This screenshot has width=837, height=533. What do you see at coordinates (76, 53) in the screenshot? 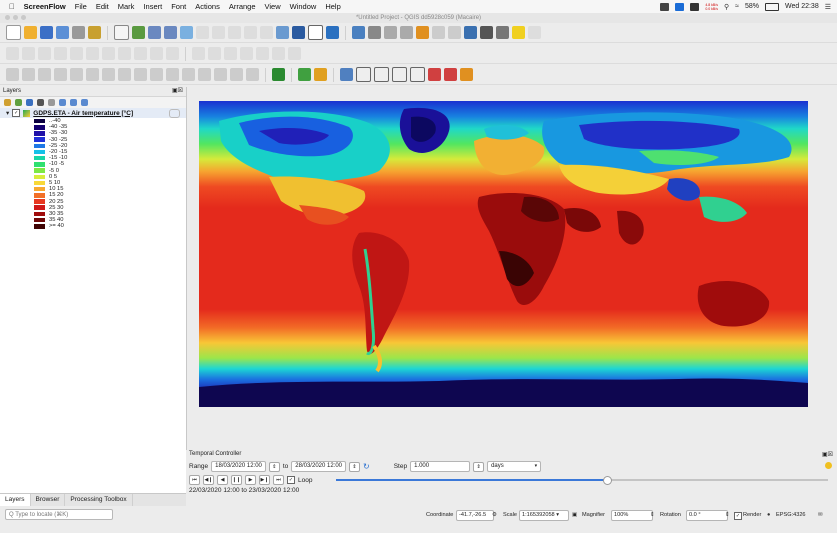
I see `vertex-tool-icon` at bounding box center [76, 53].